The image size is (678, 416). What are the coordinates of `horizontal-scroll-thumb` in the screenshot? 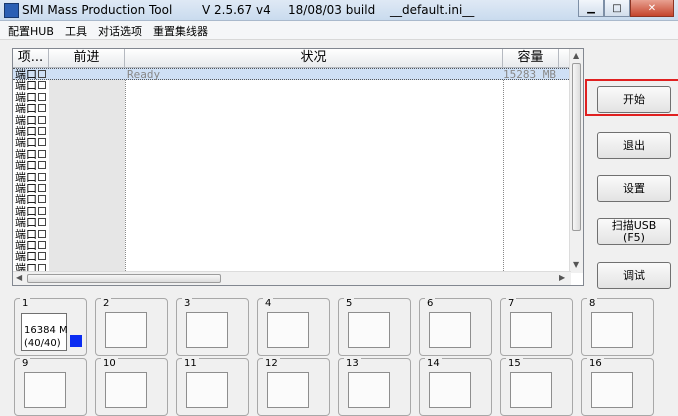 It's located at (124, 278).